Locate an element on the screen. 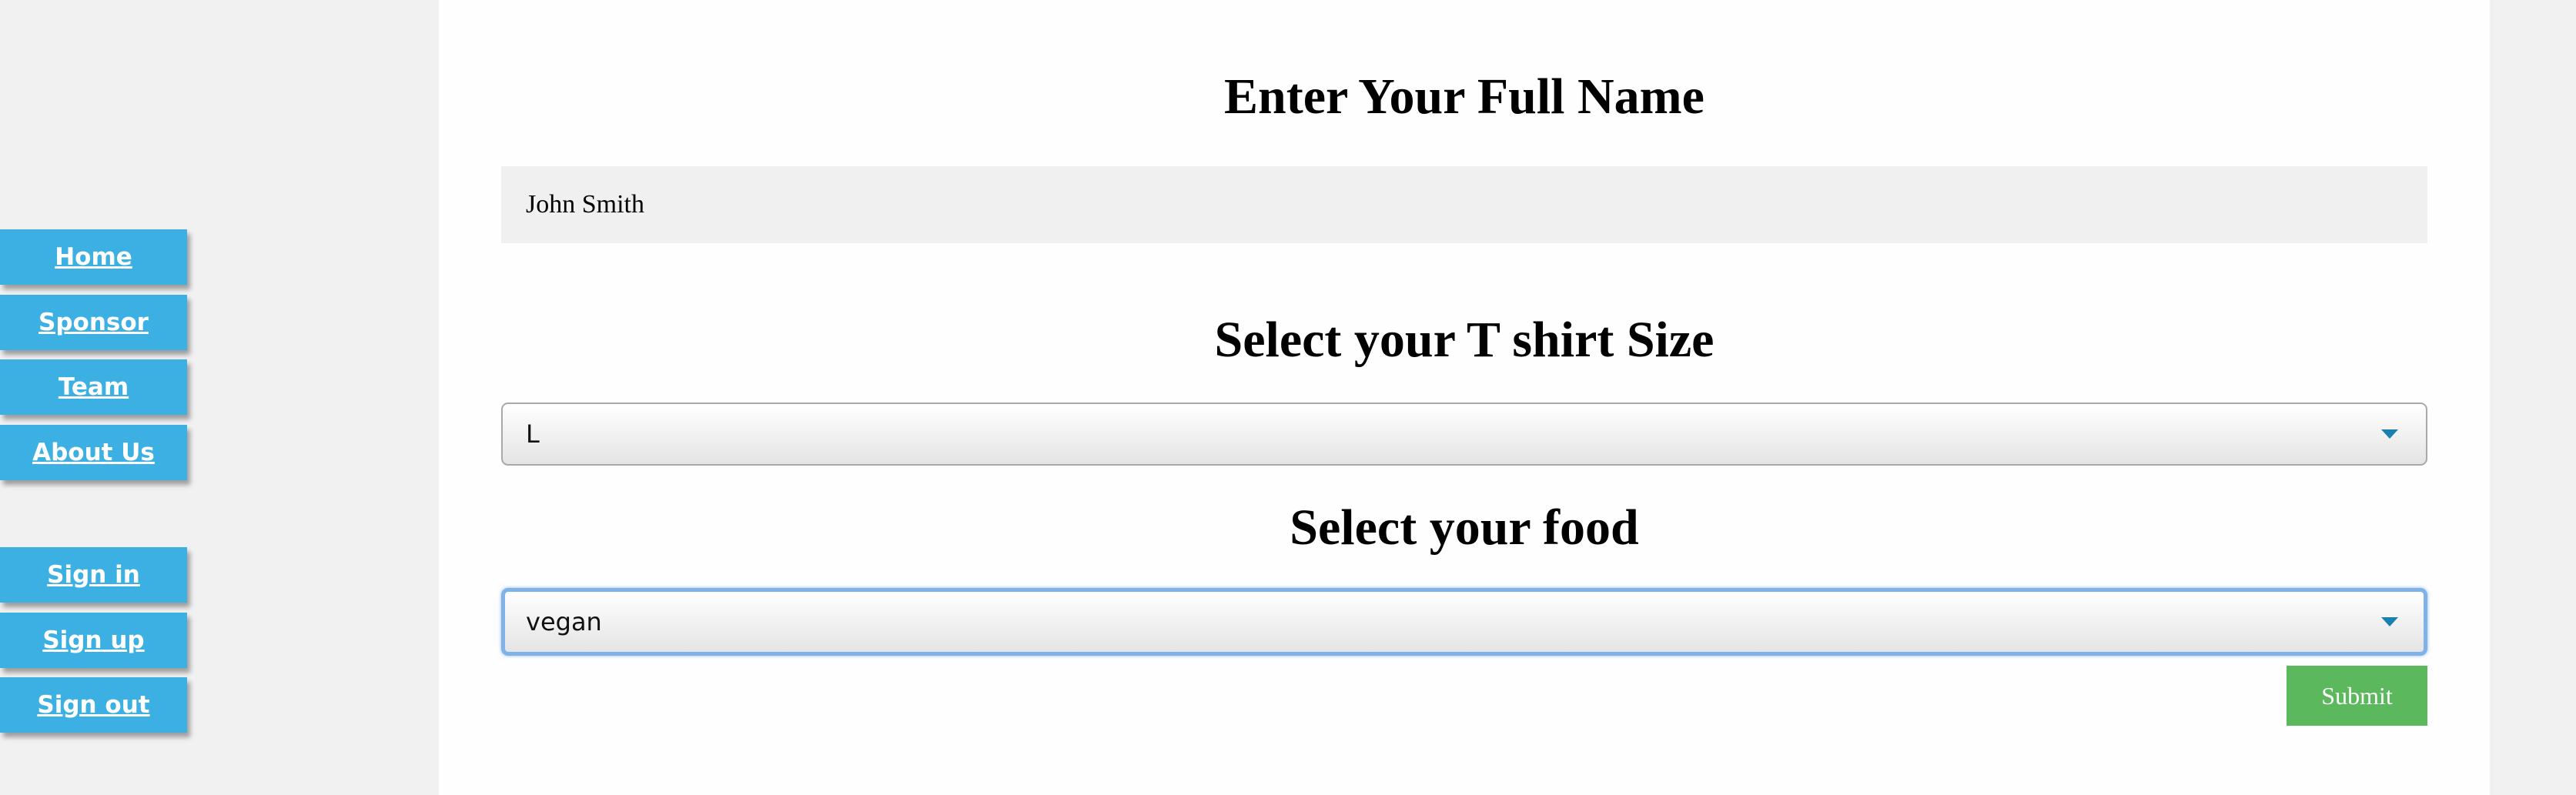 This screenshot has height=795, width=2576. full-name-input is located at coordinates (1464, 204).